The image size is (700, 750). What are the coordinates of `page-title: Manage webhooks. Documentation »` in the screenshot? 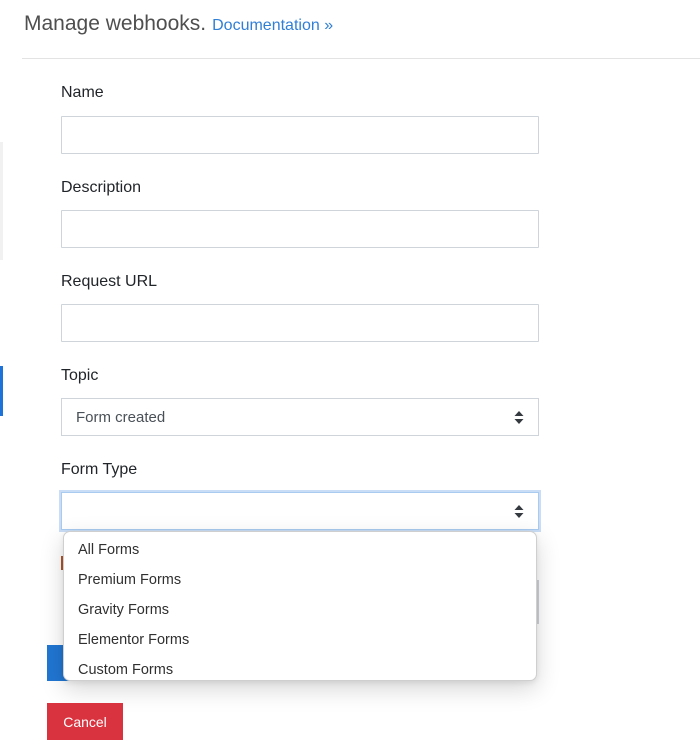 It's located at (178, 24).